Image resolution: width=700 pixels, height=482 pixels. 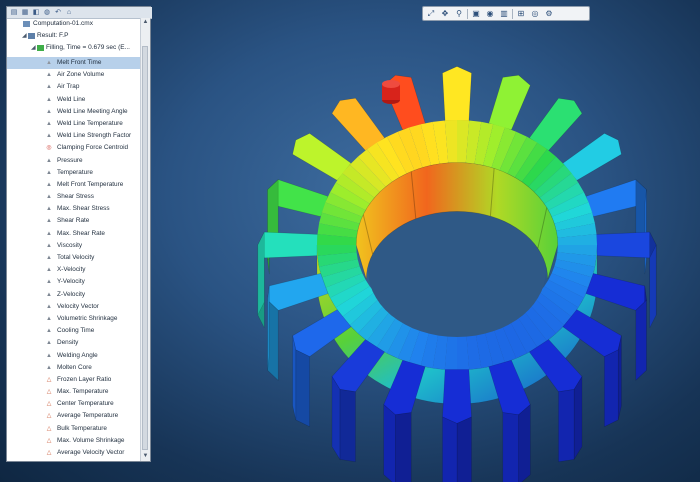 I want to click on tree-item: ▲ Max. Shear Stress, so click(x=74, y=209).